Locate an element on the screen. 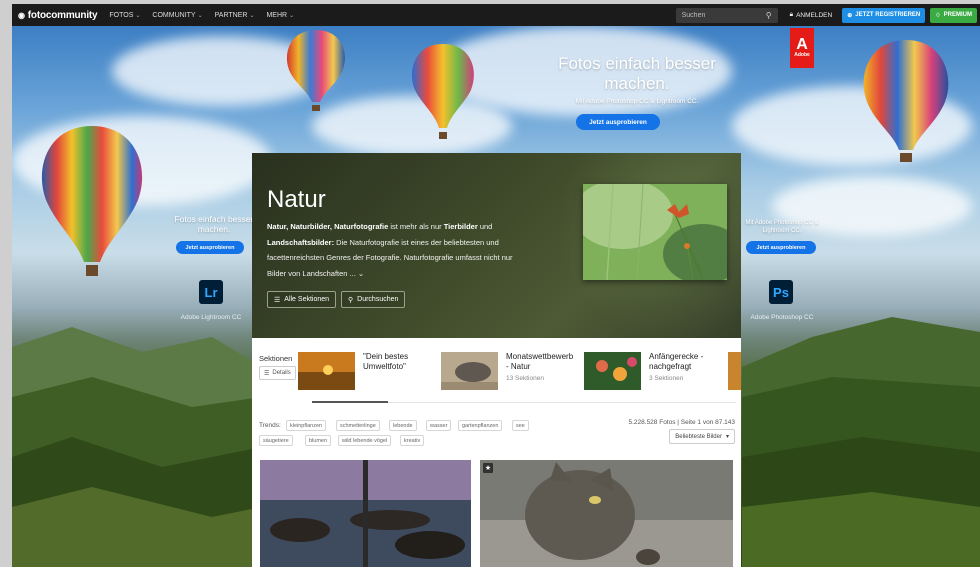 This screenshot has width=980, height=567. section-card: "Dein bestes Umweltfoto" is located at coordinates (362, 371).